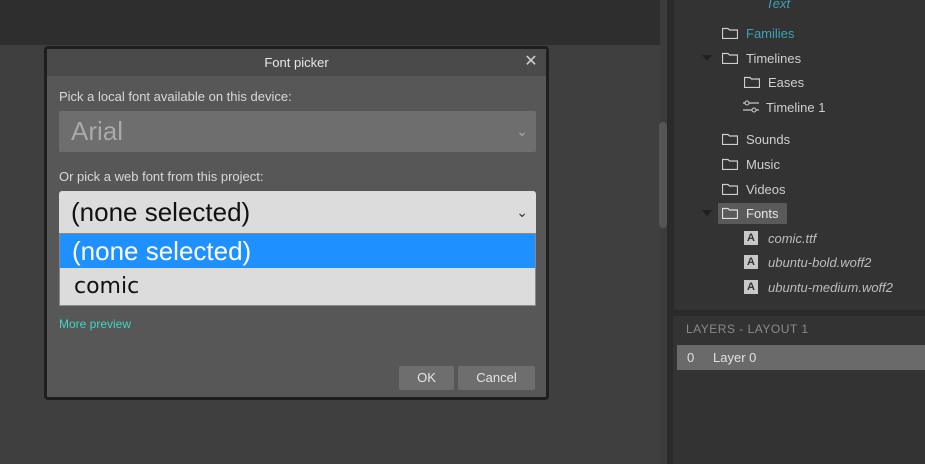 The height and width of the screenshot is (464, 925). Describe the element at coordinates (161, 176) in the screenshot. I see `web-font-label: Or pick a web font from this project:` at that location.